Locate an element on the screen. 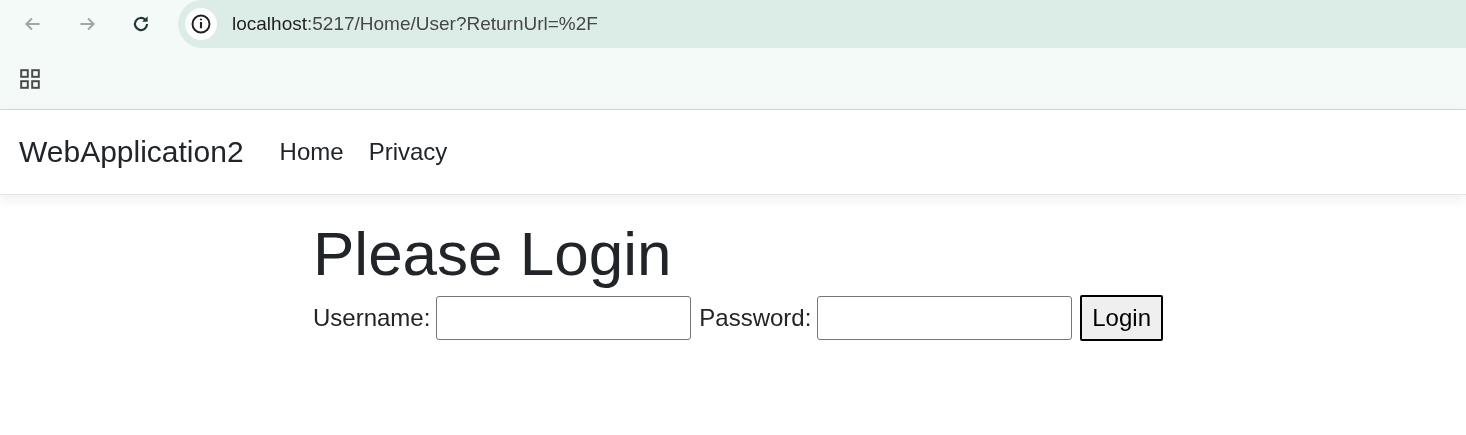  page-heading: Please Login is located at coordinates (493, 254).